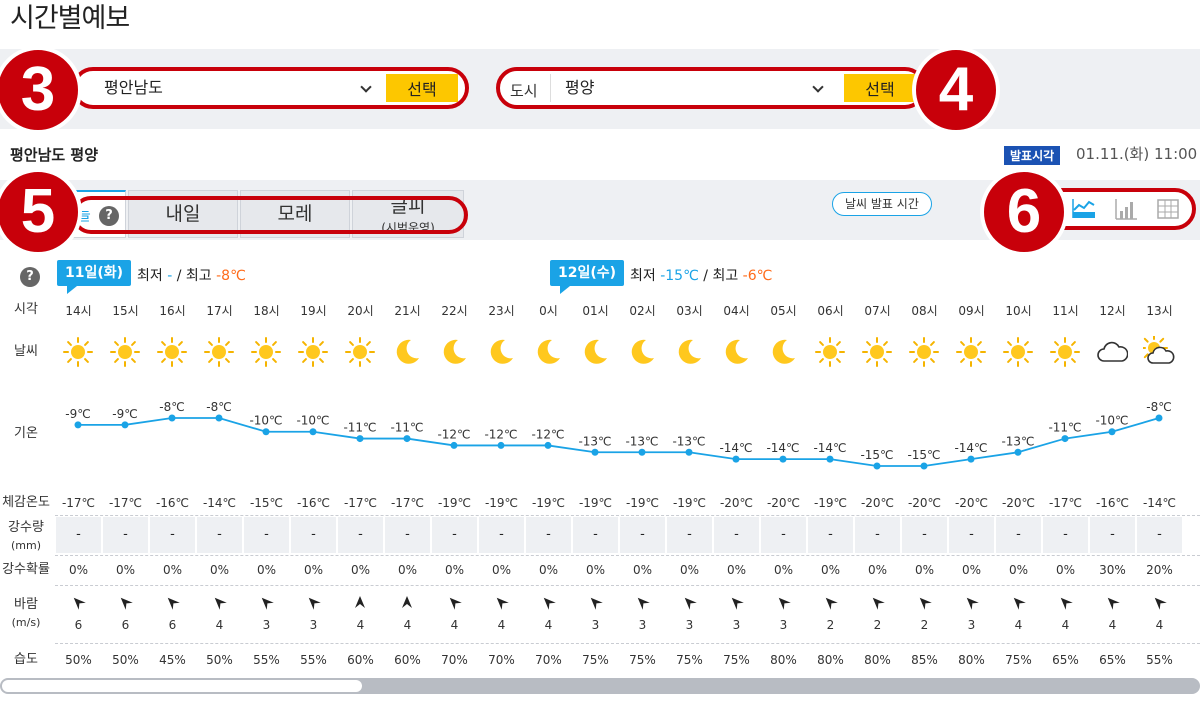 This screenshot has width=1200, height=707. What do you see at coordinates (266, 311) in the screenshot?
I see `hour-time: 18시` at bounding box center [266, 311].